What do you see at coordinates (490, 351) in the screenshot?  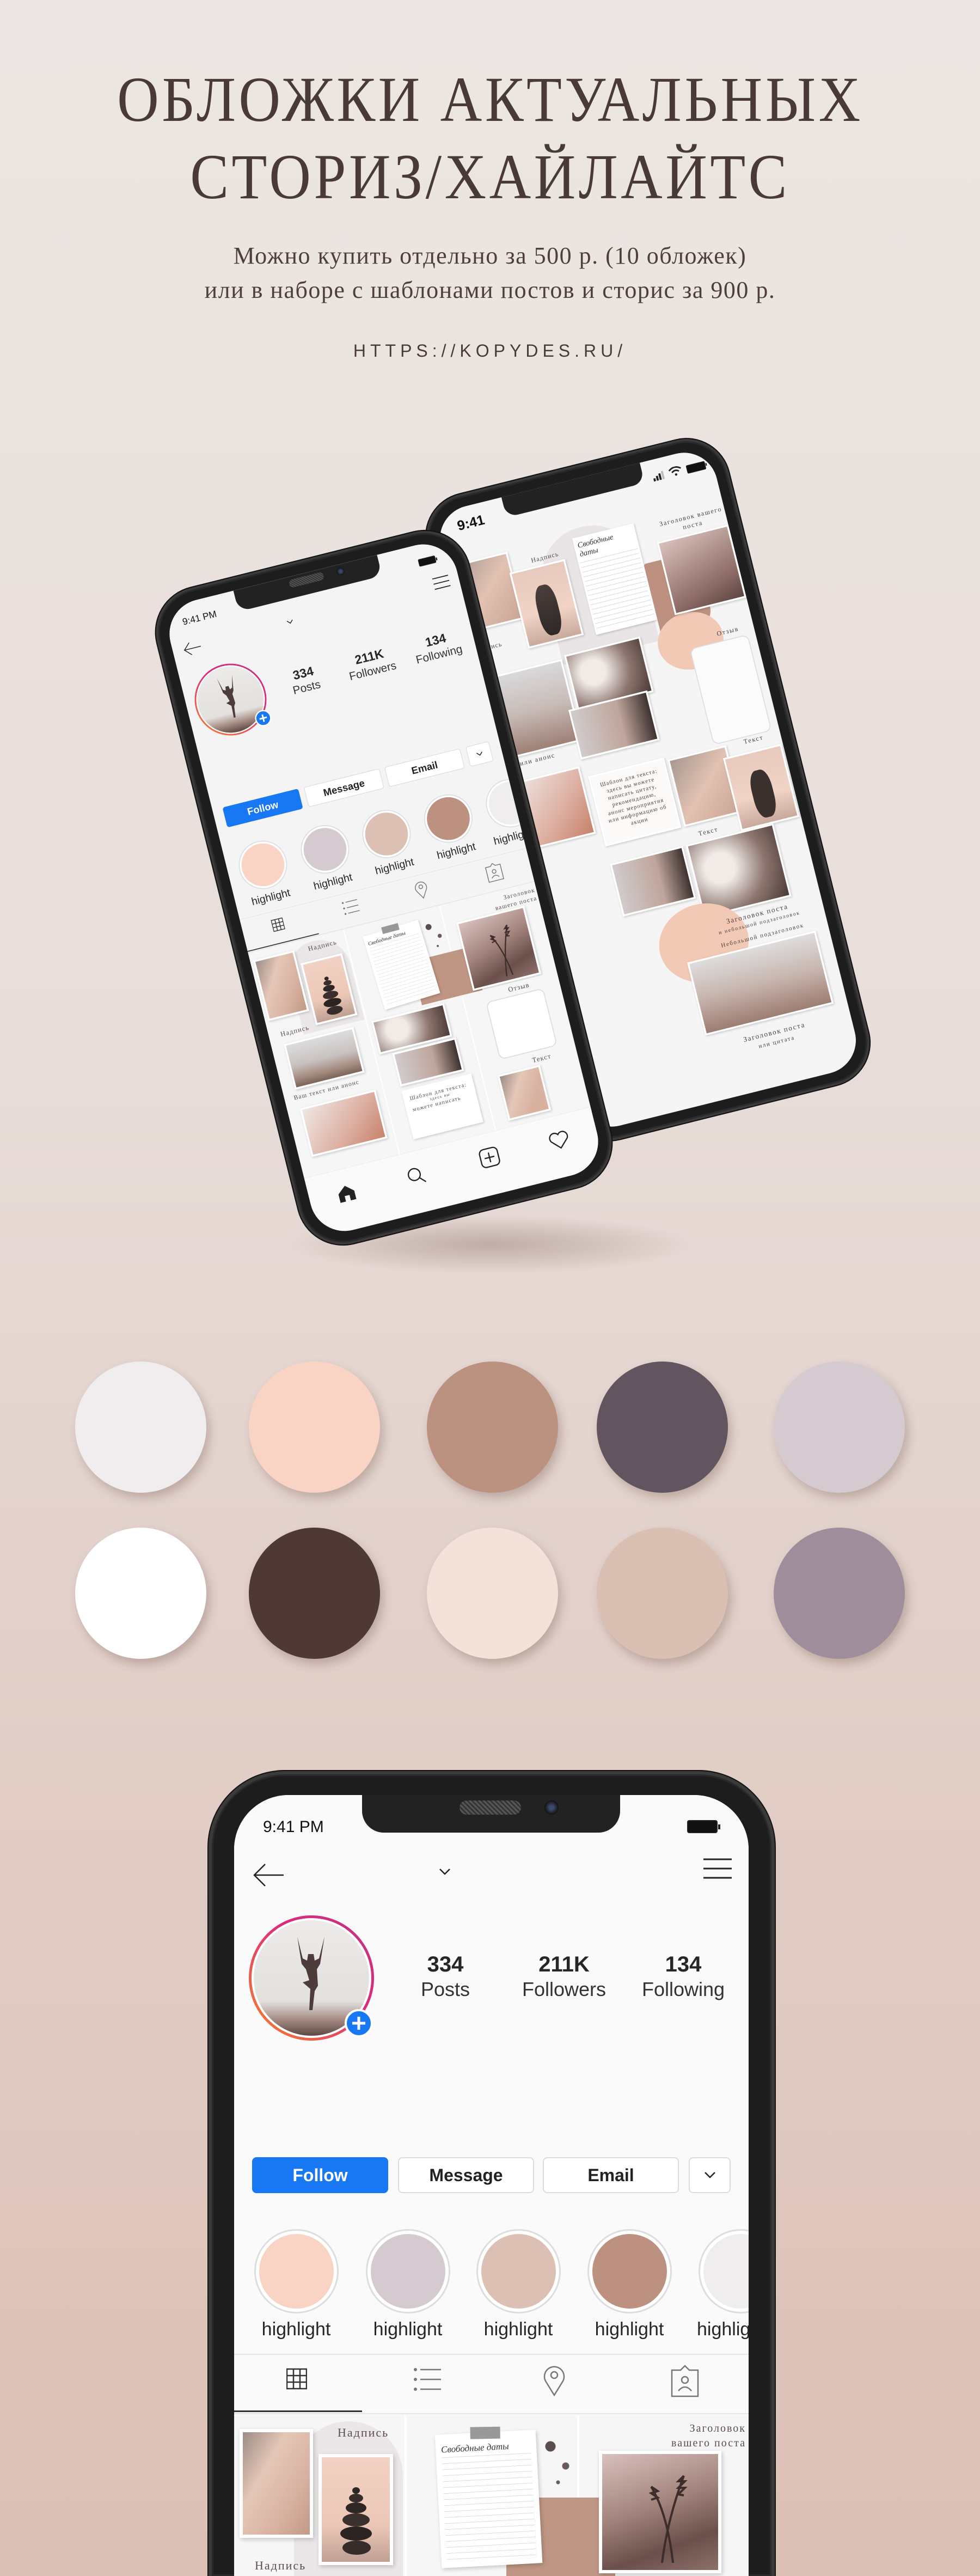 I see `website-link: HTTPS://KOPYDES.RU/` at bounding box center [490, 351].